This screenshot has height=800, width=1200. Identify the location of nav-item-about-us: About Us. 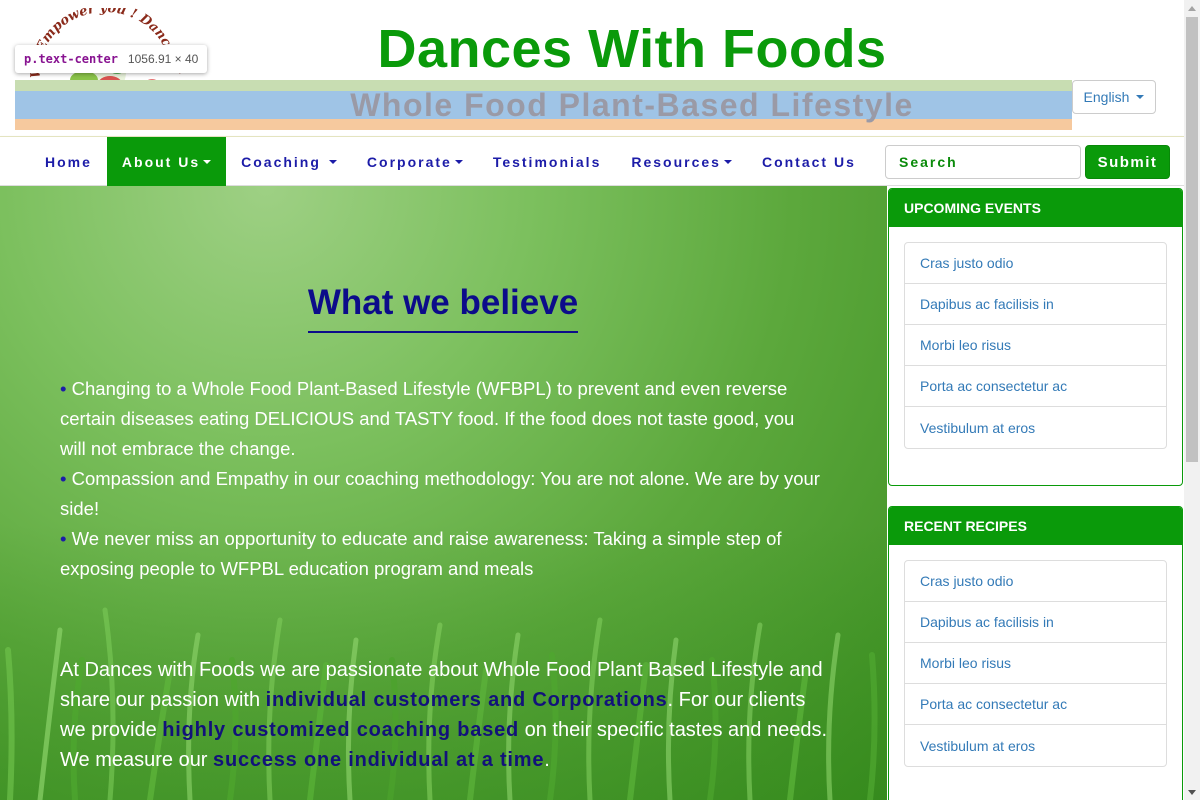
(166, 162).